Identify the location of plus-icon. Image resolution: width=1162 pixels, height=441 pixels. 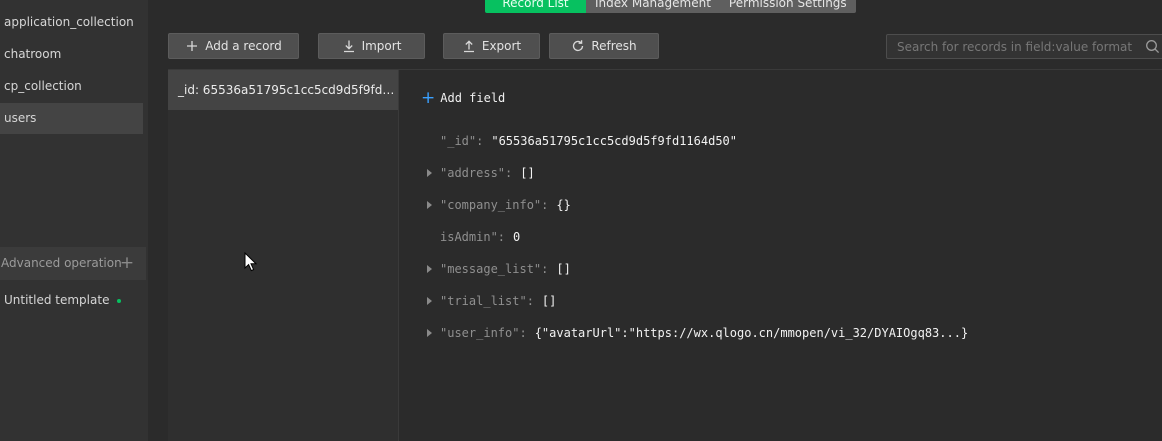
(192, 46).